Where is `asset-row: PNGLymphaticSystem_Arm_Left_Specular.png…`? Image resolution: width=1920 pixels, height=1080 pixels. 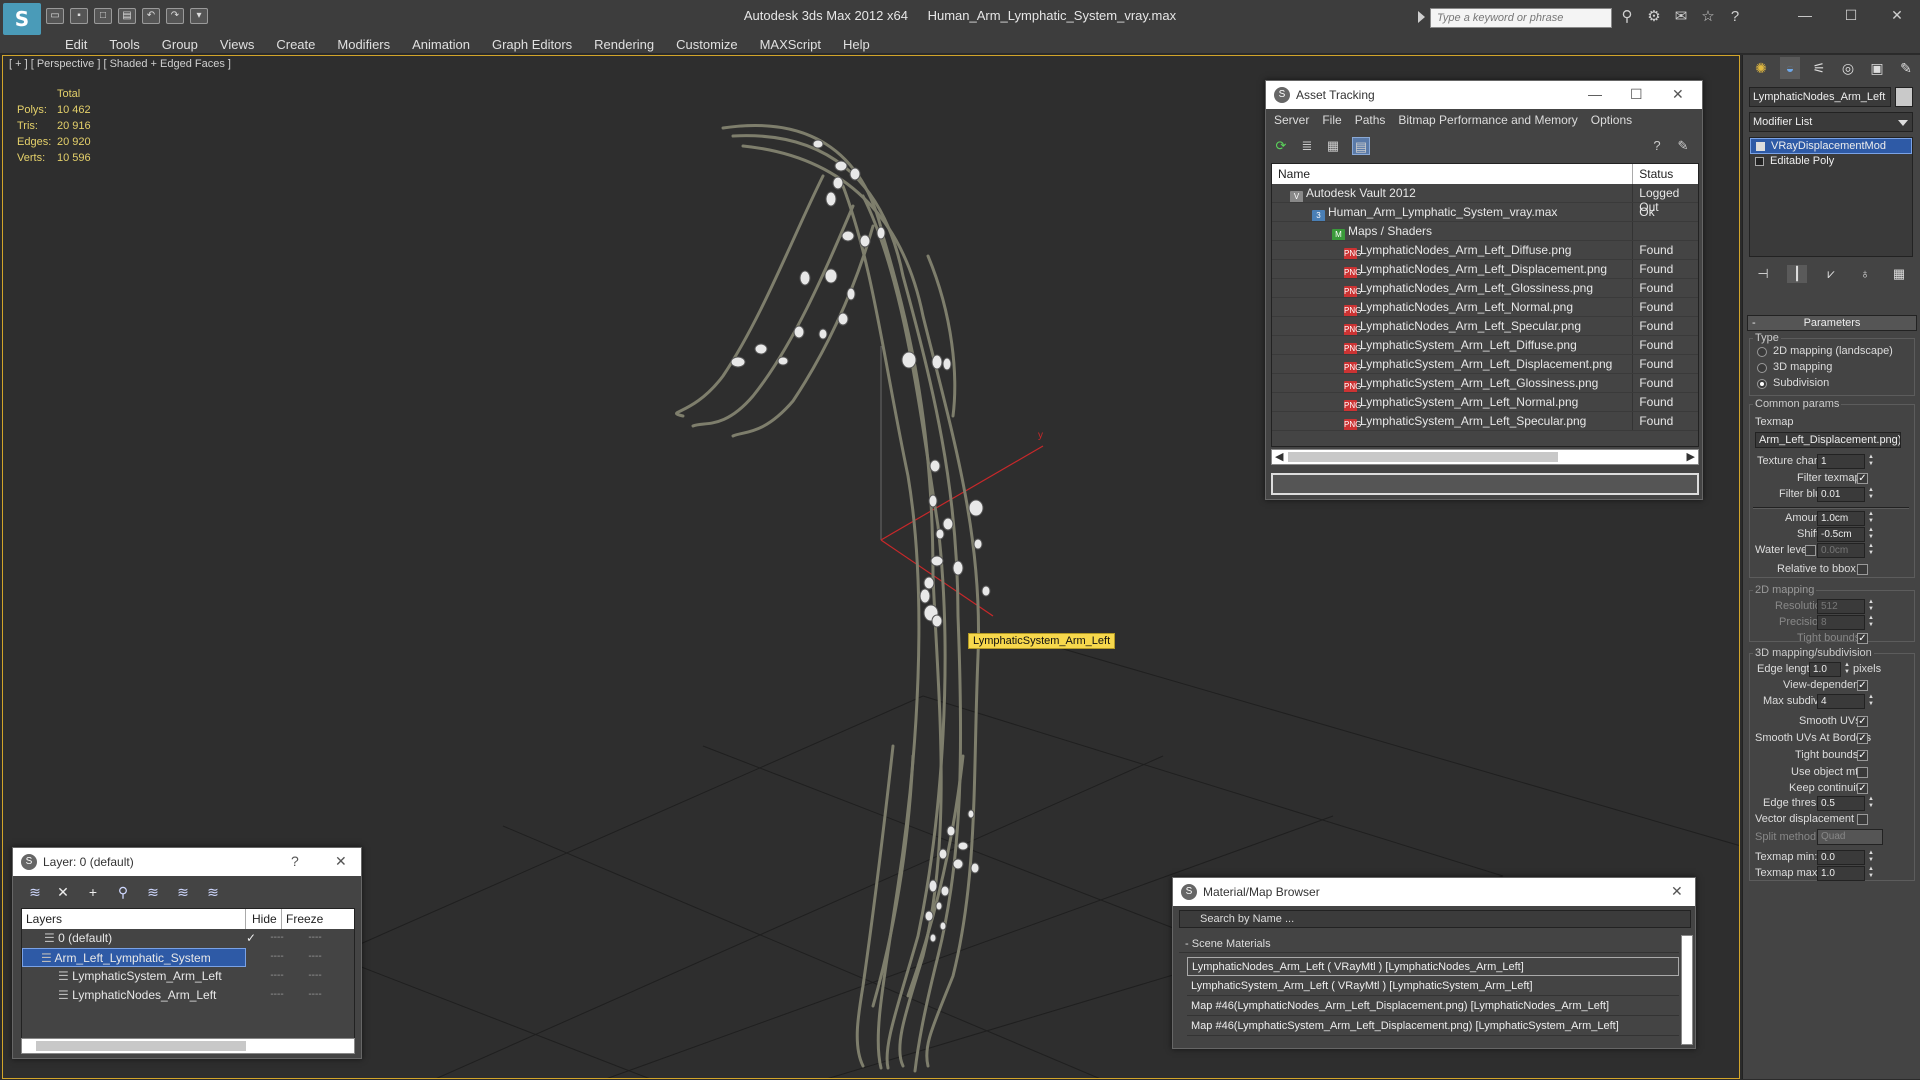
asset-row: PNGLymphaticSystem_Arm_Left_Specular.png… is located at coordinates (1485, 421).